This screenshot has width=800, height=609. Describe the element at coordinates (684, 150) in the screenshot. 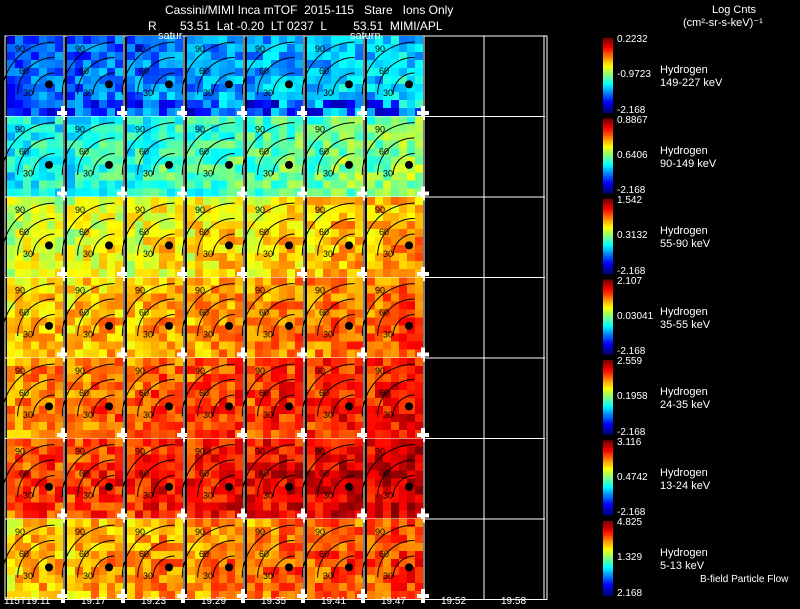

I see `species-name: Hydrogen` at that location.